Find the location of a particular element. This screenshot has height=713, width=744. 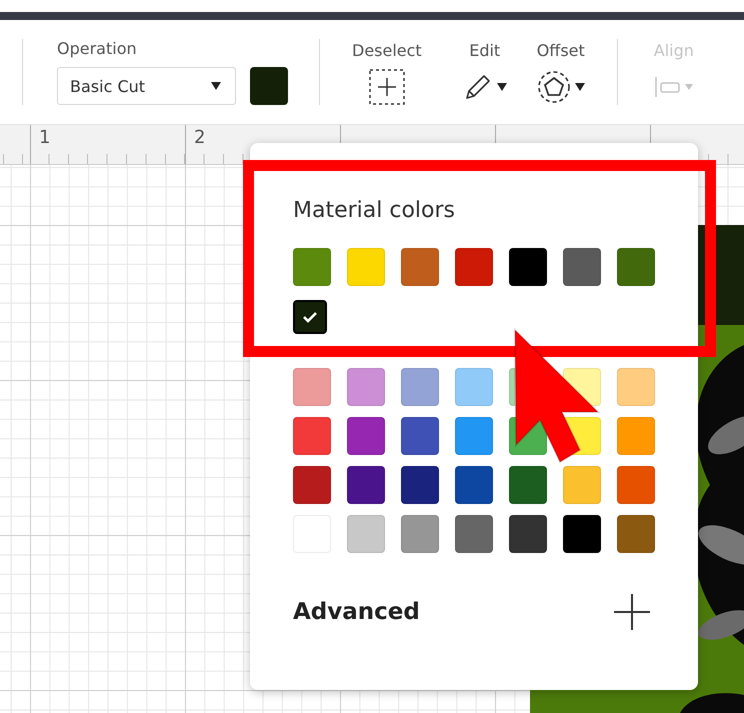

advanced-label: Advanced is located at coordinates (356, 612).